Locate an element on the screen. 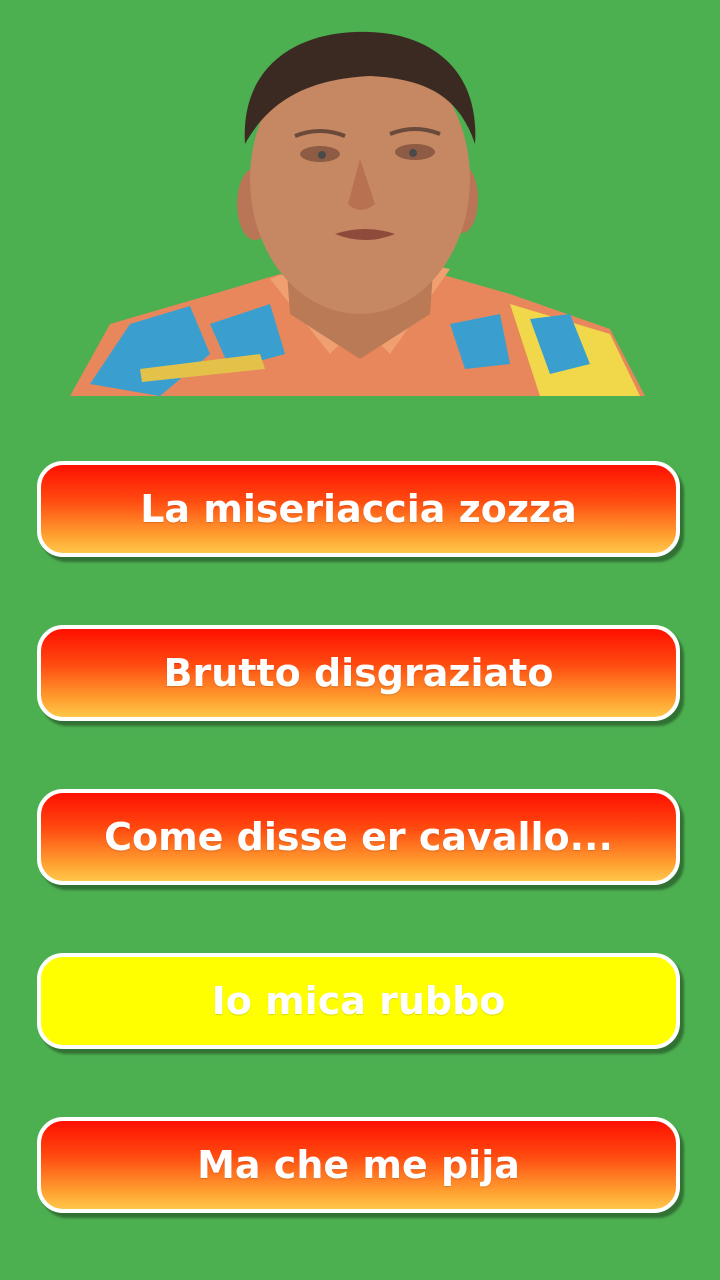 This screenshot has height=1280, width=720. sound-button-5: Ma che me pija is located at coordinates (358, 1165).